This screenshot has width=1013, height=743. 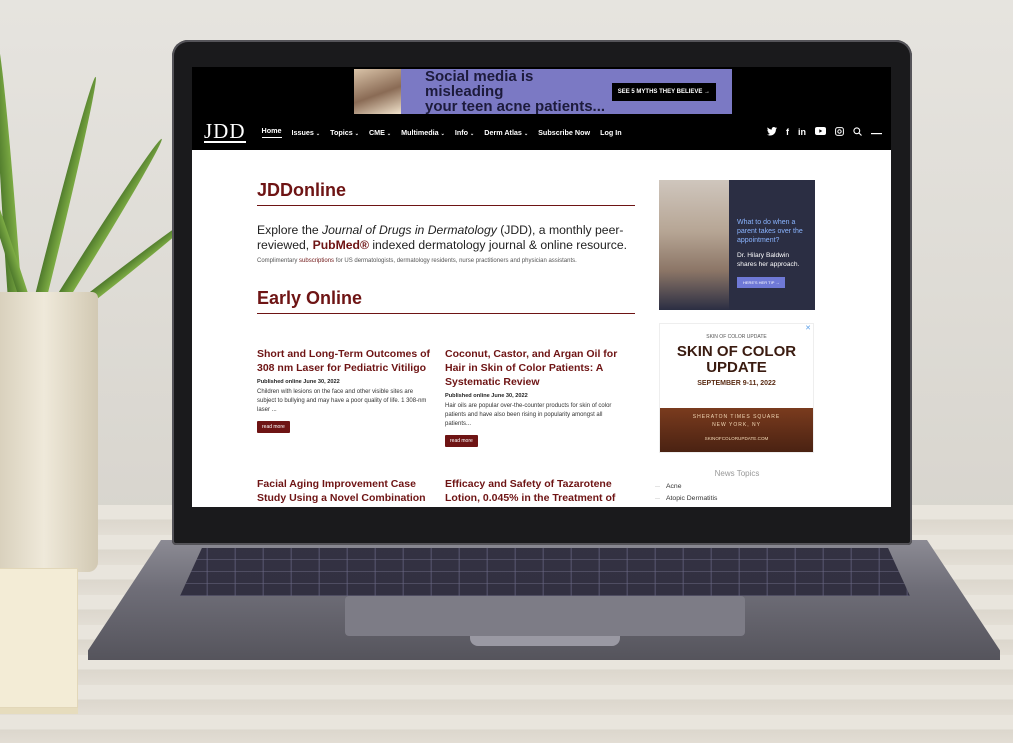 What do you see at coordinates (736, 359) in the screenshot?
I see `event-title: SKIN OF COLOR UPDATE` at bounding box center [736, 359].